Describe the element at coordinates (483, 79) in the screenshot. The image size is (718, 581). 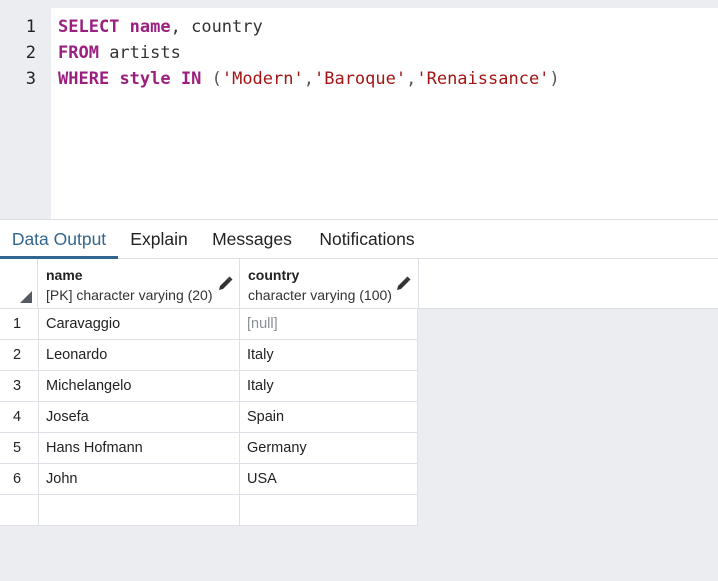
I see `string-literal: 'Renaissance'` at that location.